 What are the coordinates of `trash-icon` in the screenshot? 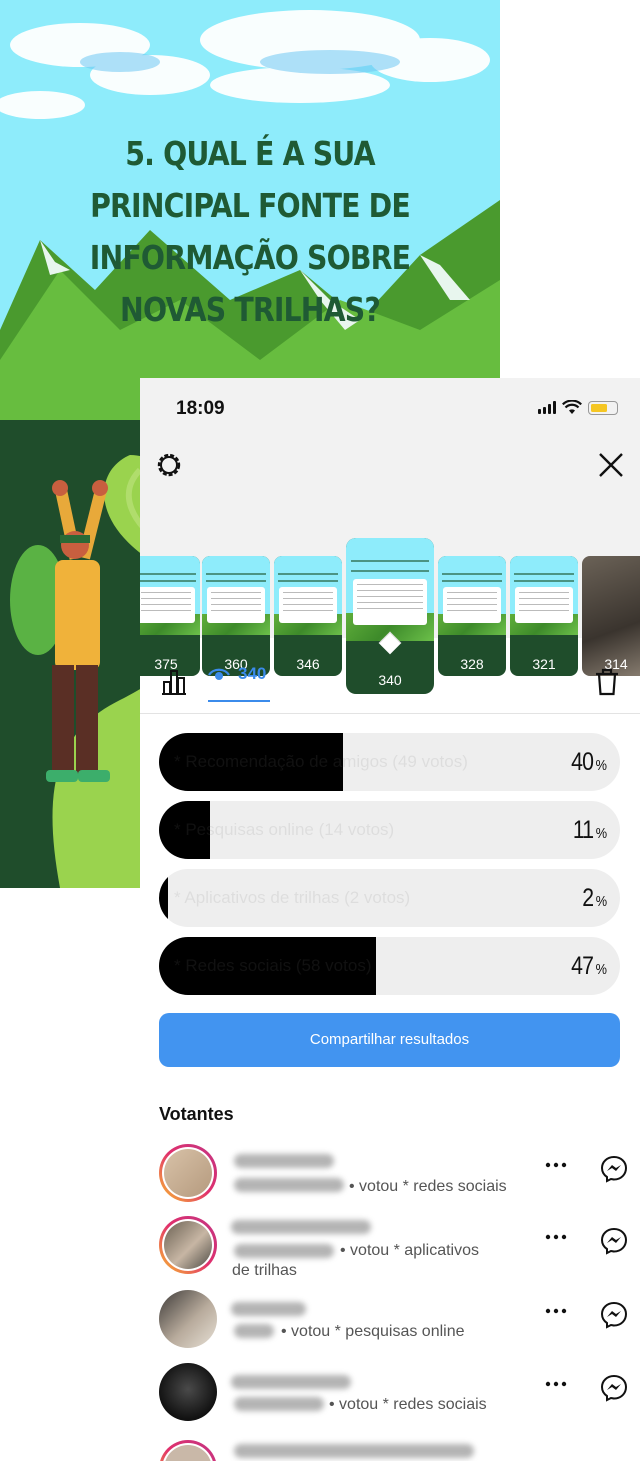 It's located at (607, 682).